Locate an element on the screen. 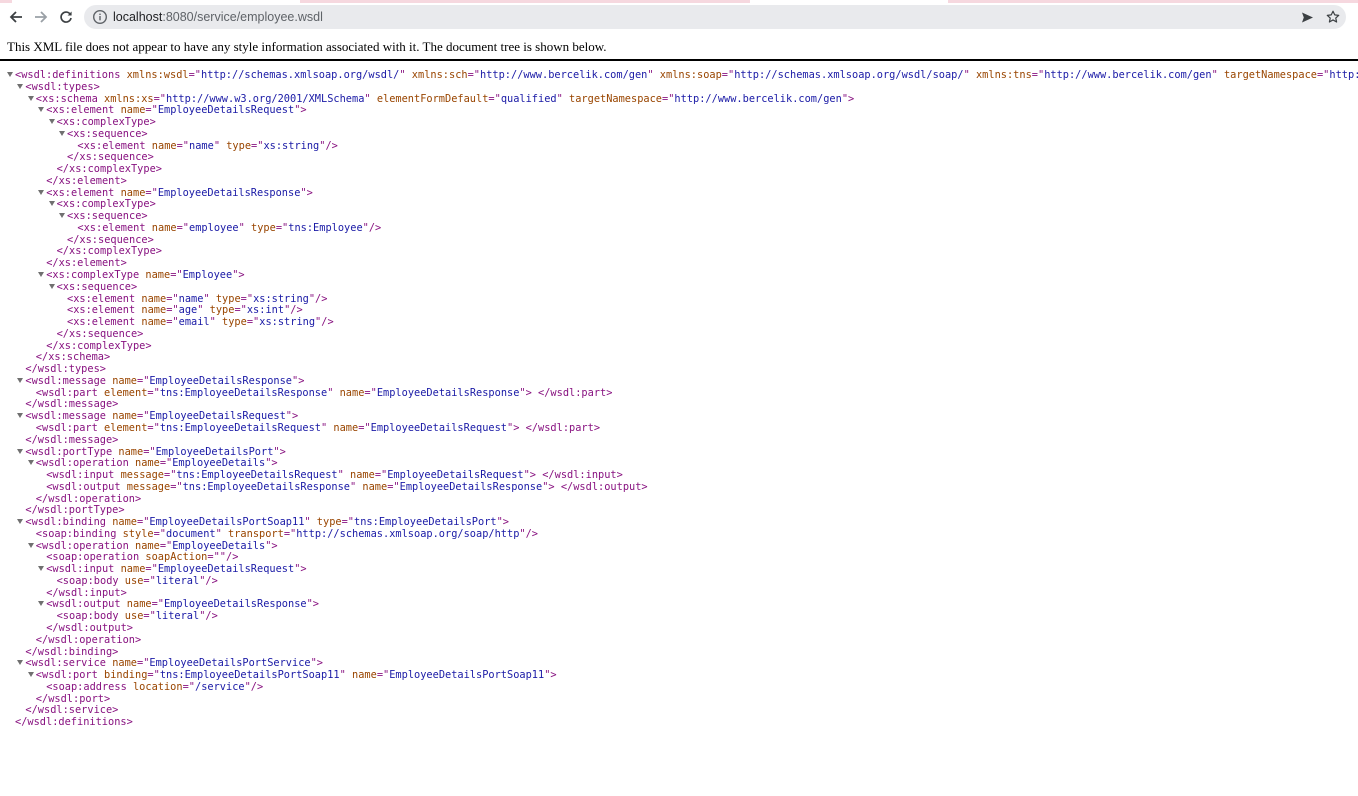 This screenshot has width=1358, height=796. url-text: localhost:8080/service/employee.wsdl is located at coordinates (218, 17).